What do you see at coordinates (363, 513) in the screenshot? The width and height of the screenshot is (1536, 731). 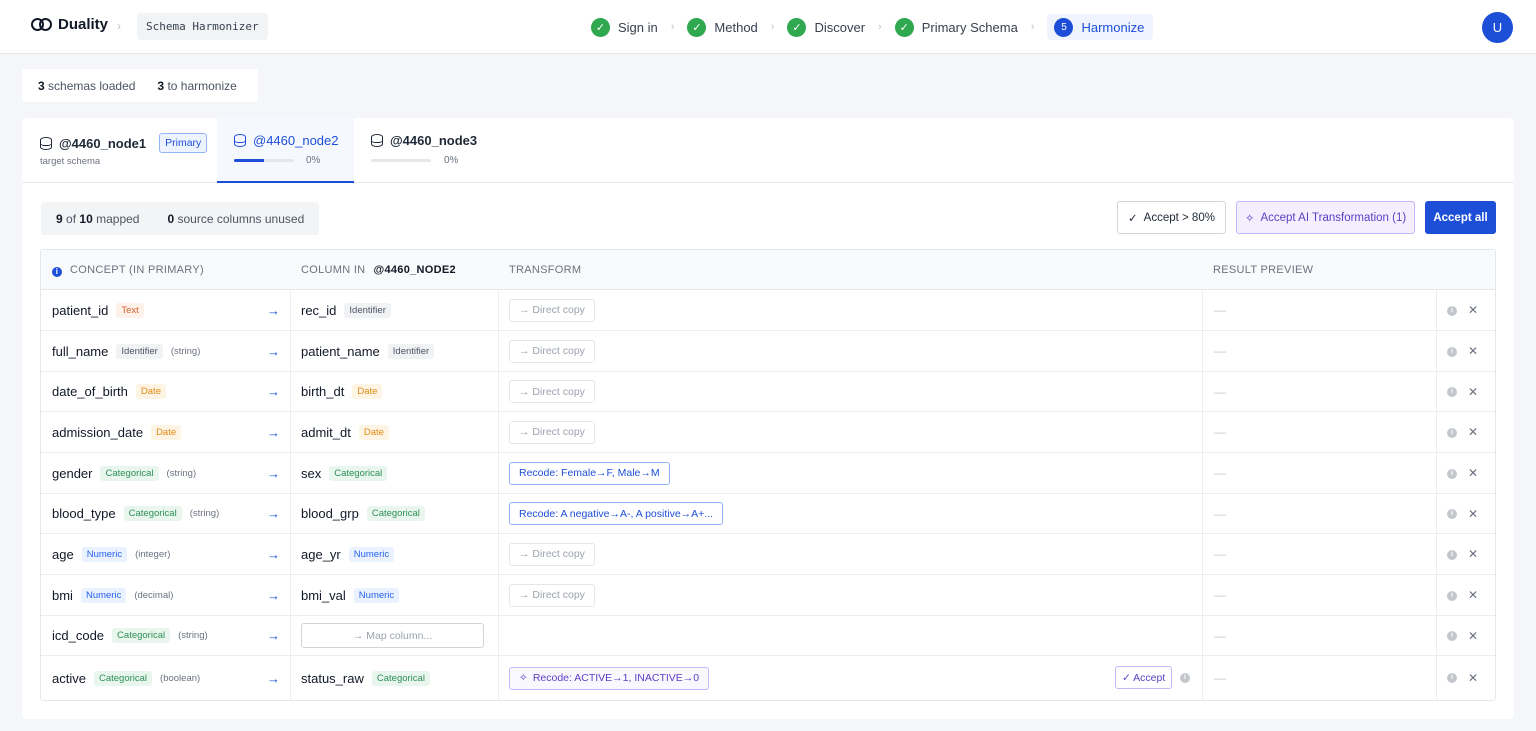 I see `column-cell: blood_grp Categorical` at bounding box center [363, 513].